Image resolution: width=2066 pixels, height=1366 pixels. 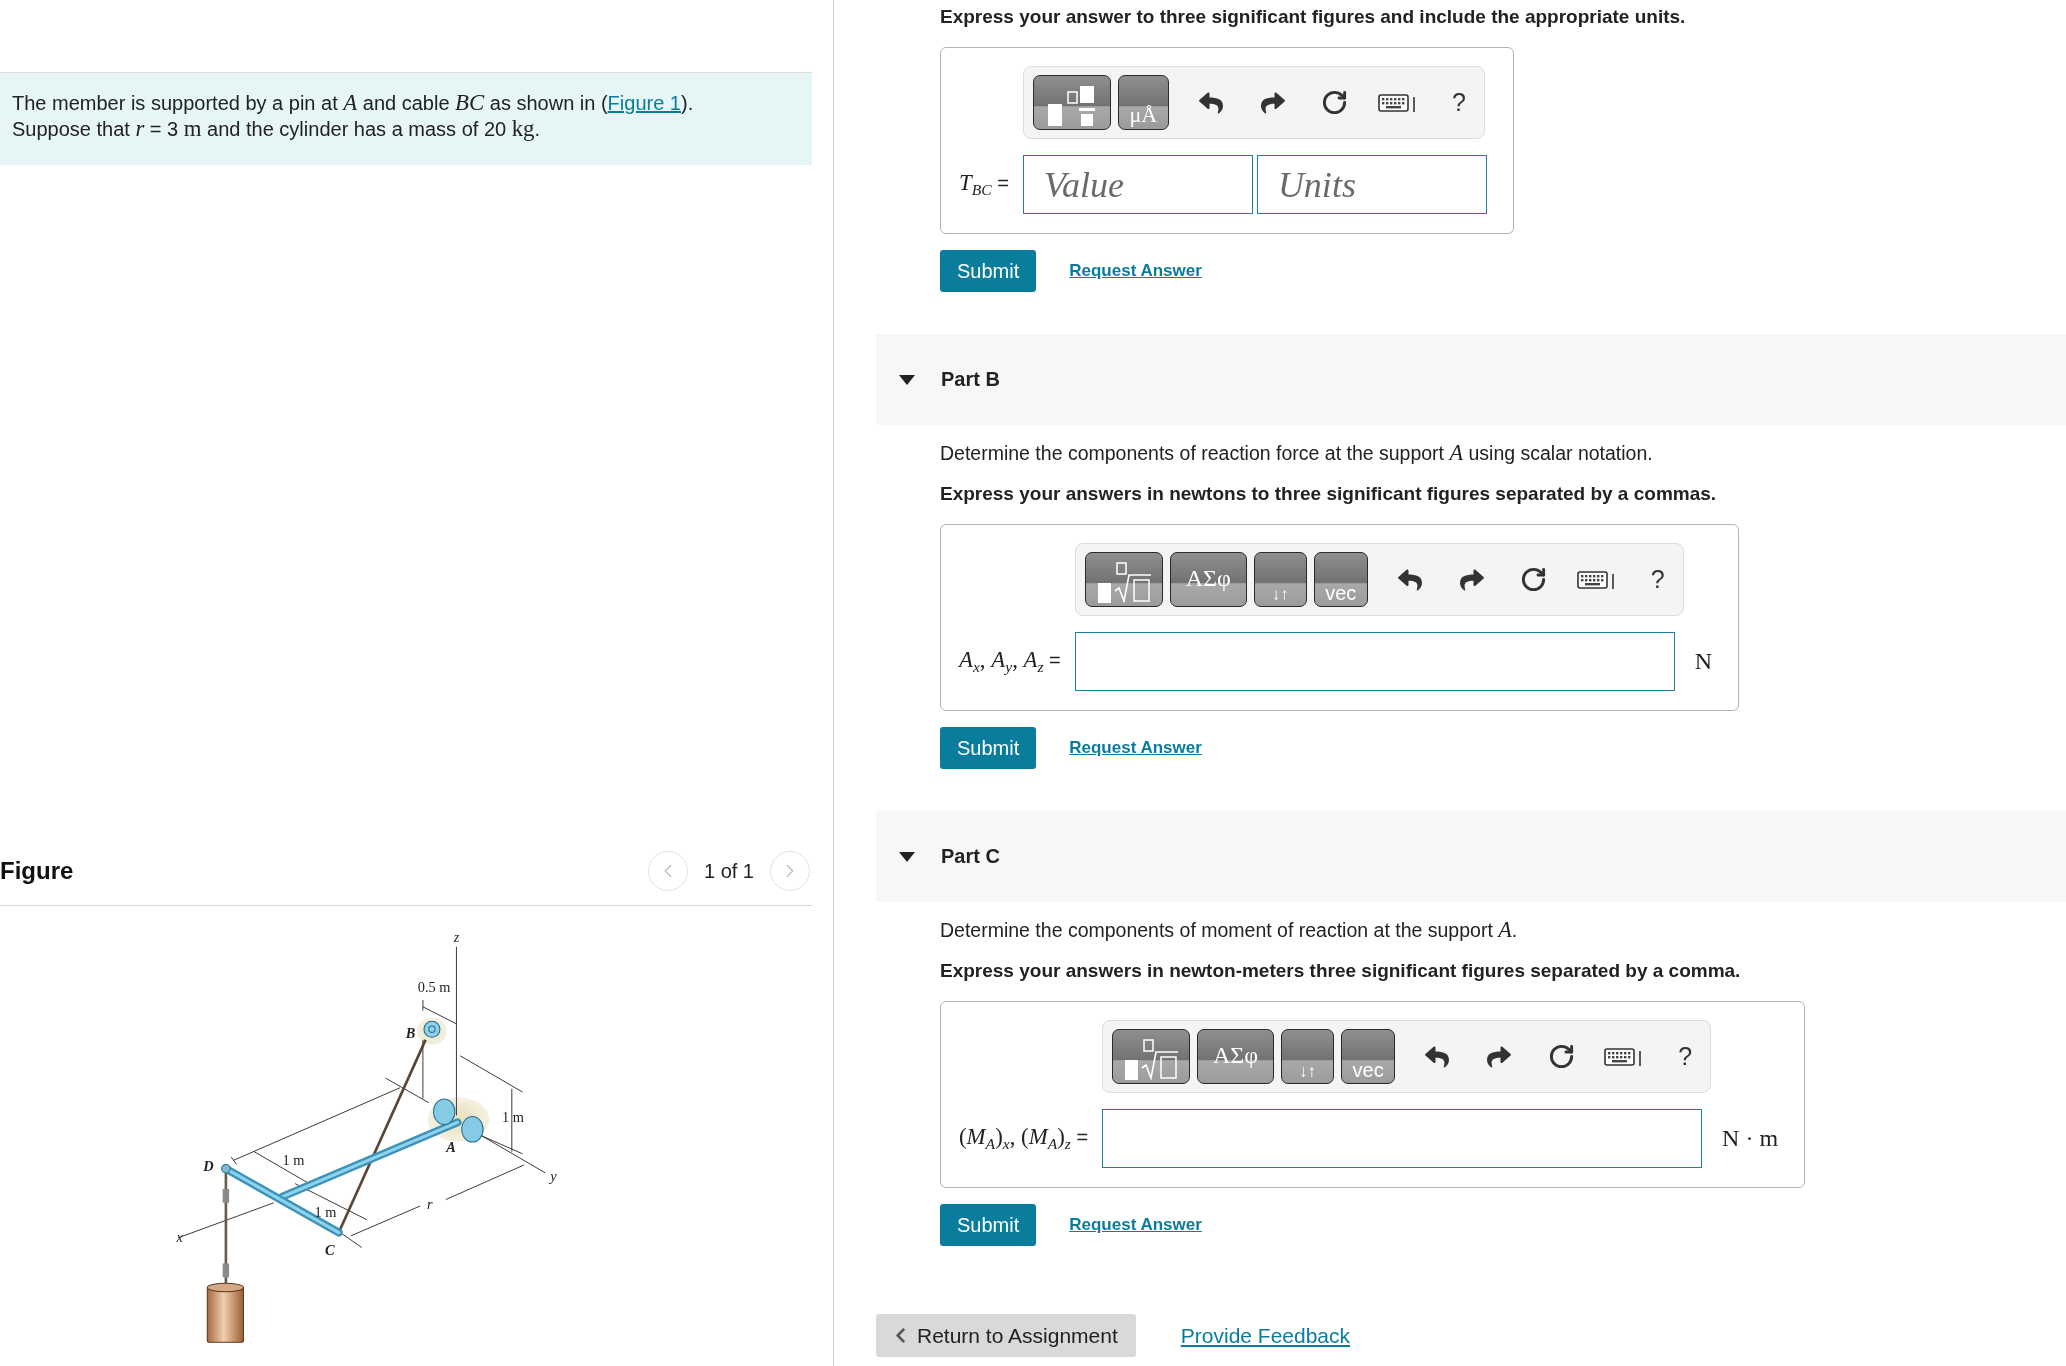 What do you see at coordinates (277, 129) in the screenshot?
I see `problem-text: Suppose that r = 3 m and the cylinder has a mass of 20 kg.` at bounding box center [277, 129].